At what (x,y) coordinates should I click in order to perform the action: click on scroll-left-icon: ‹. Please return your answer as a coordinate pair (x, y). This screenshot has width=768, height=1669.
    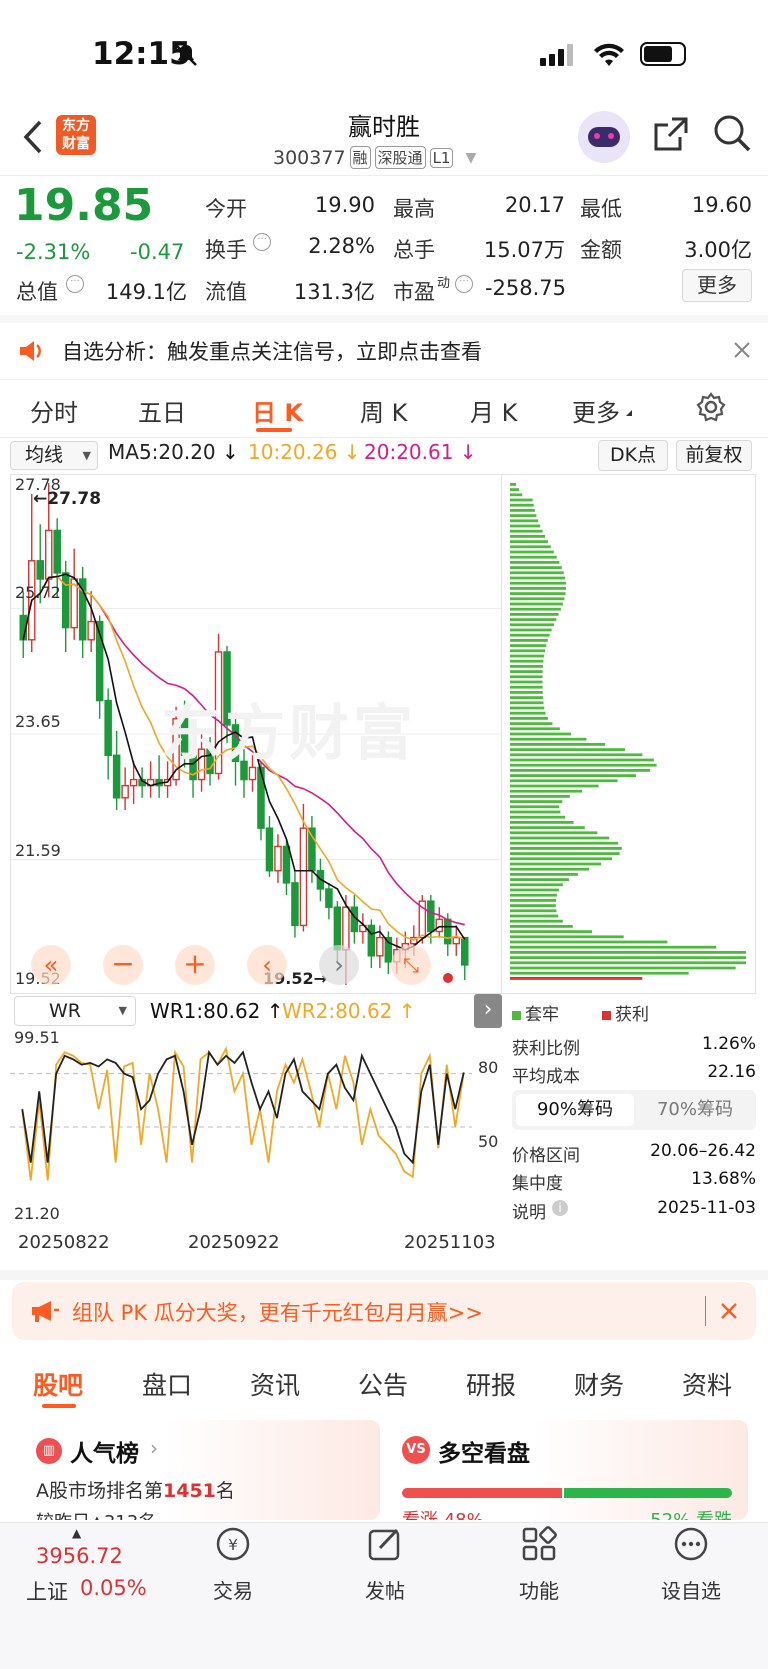
    Looking at the image, I should click on (267, 965).